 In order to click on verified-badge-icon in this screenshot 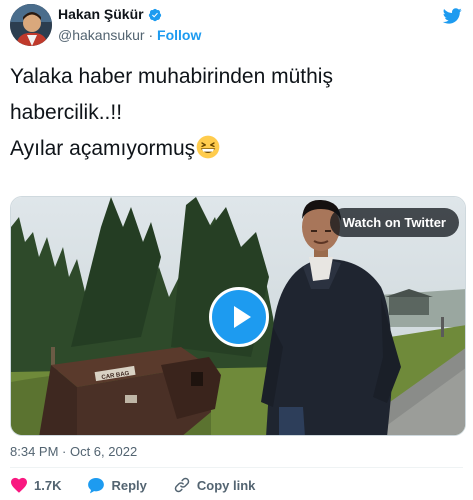, I will do `click(154, 14)`.